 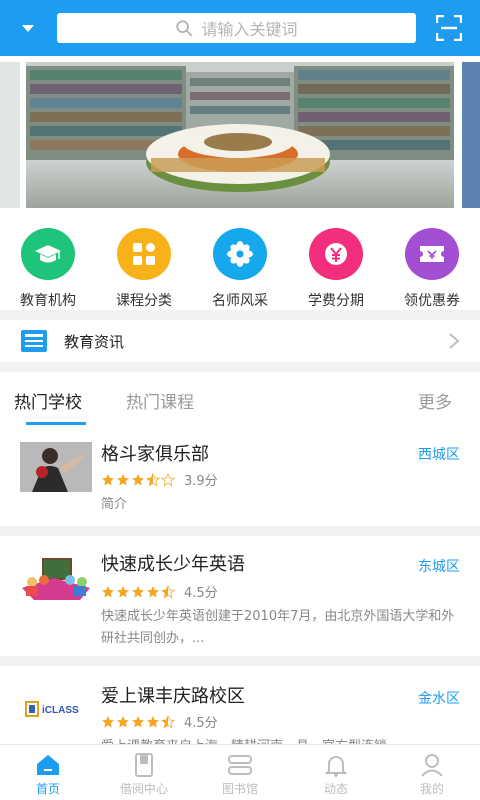 What do you see at coordinates (144, 301) in the screenshot?
I see `category-label: 课程分类` at bounding box center [144, 301].